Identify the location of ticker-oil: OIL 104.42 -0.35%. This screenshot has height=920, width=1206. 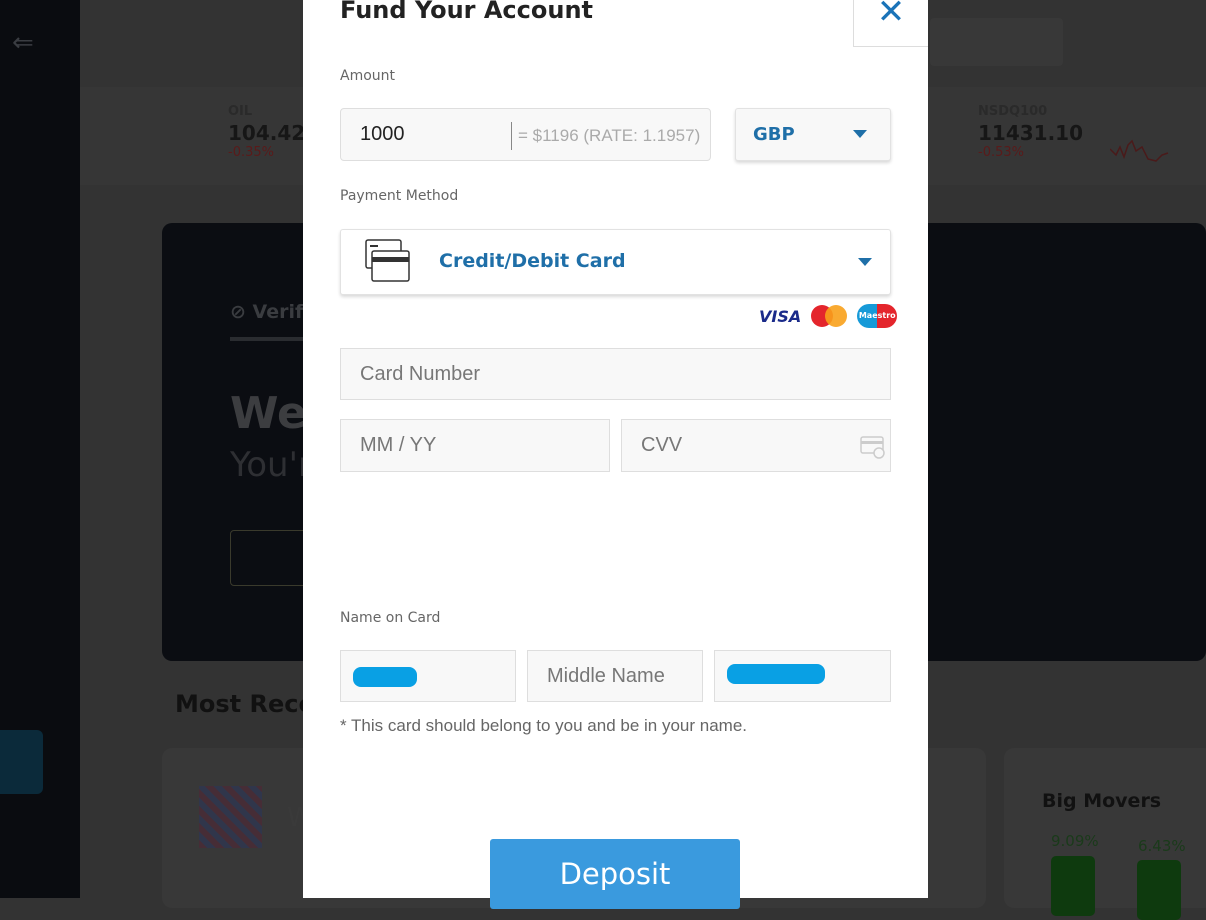
(266, 132).